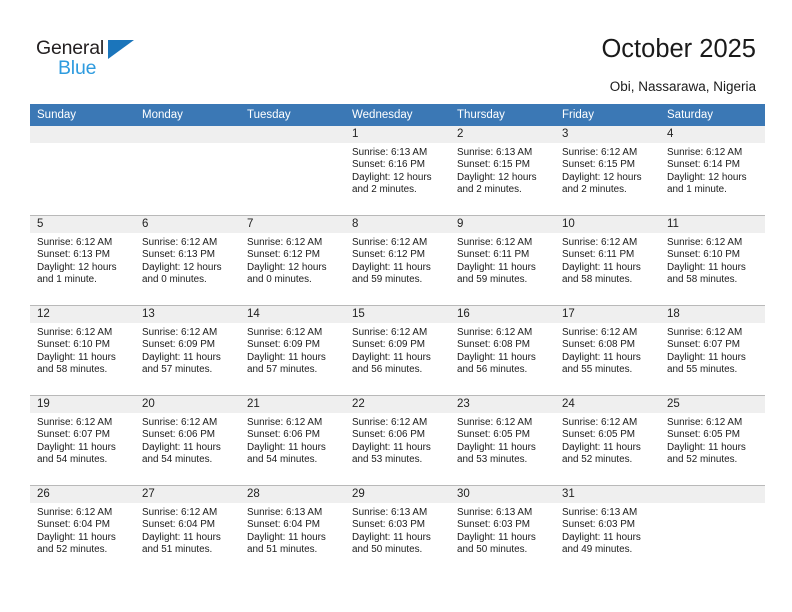 The width and height of the screenshot is (792, 612). What do you see at coordinates (397, 494) in the screenshot?
I see `day-number: 29` at bounding box center [397, 494].